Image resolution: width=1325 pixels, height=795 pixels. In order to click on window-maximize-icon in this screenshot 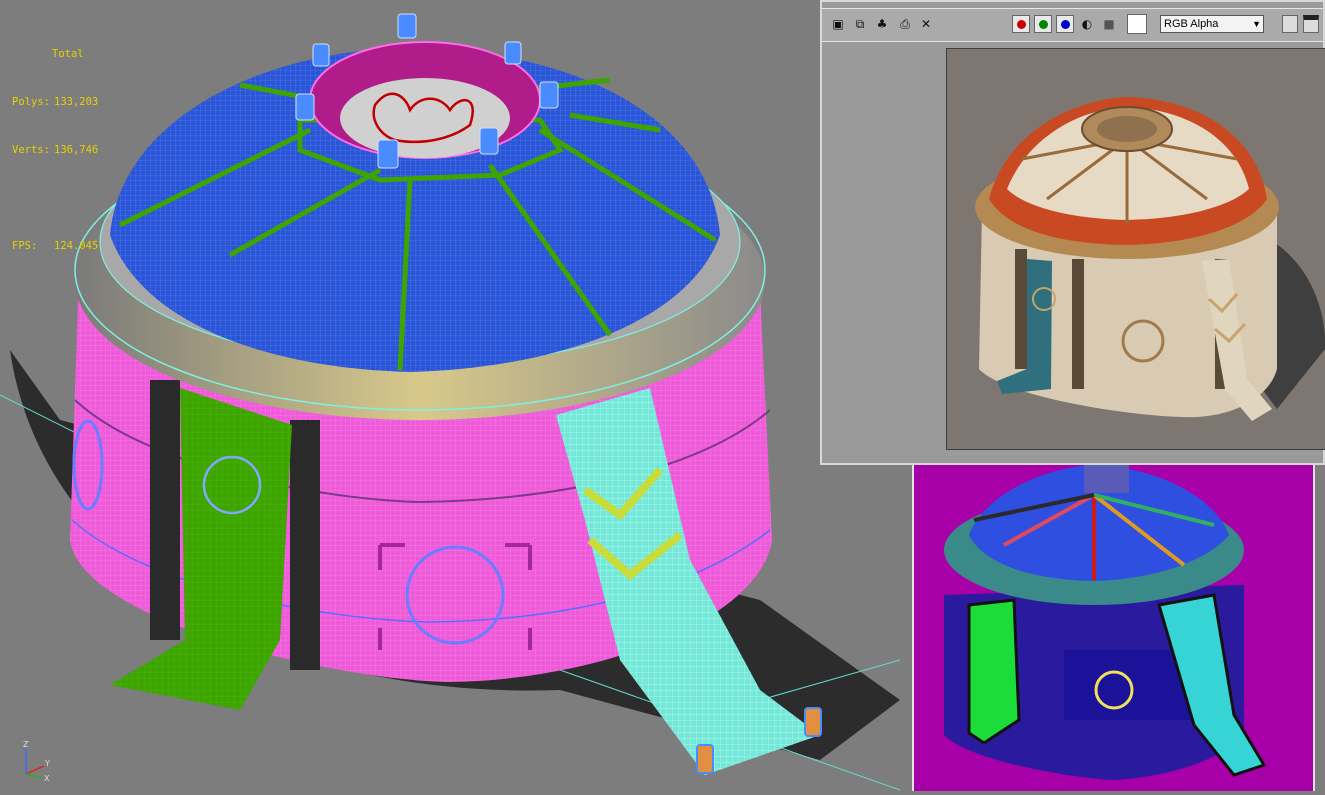, I will do `click(1311, 24)`.